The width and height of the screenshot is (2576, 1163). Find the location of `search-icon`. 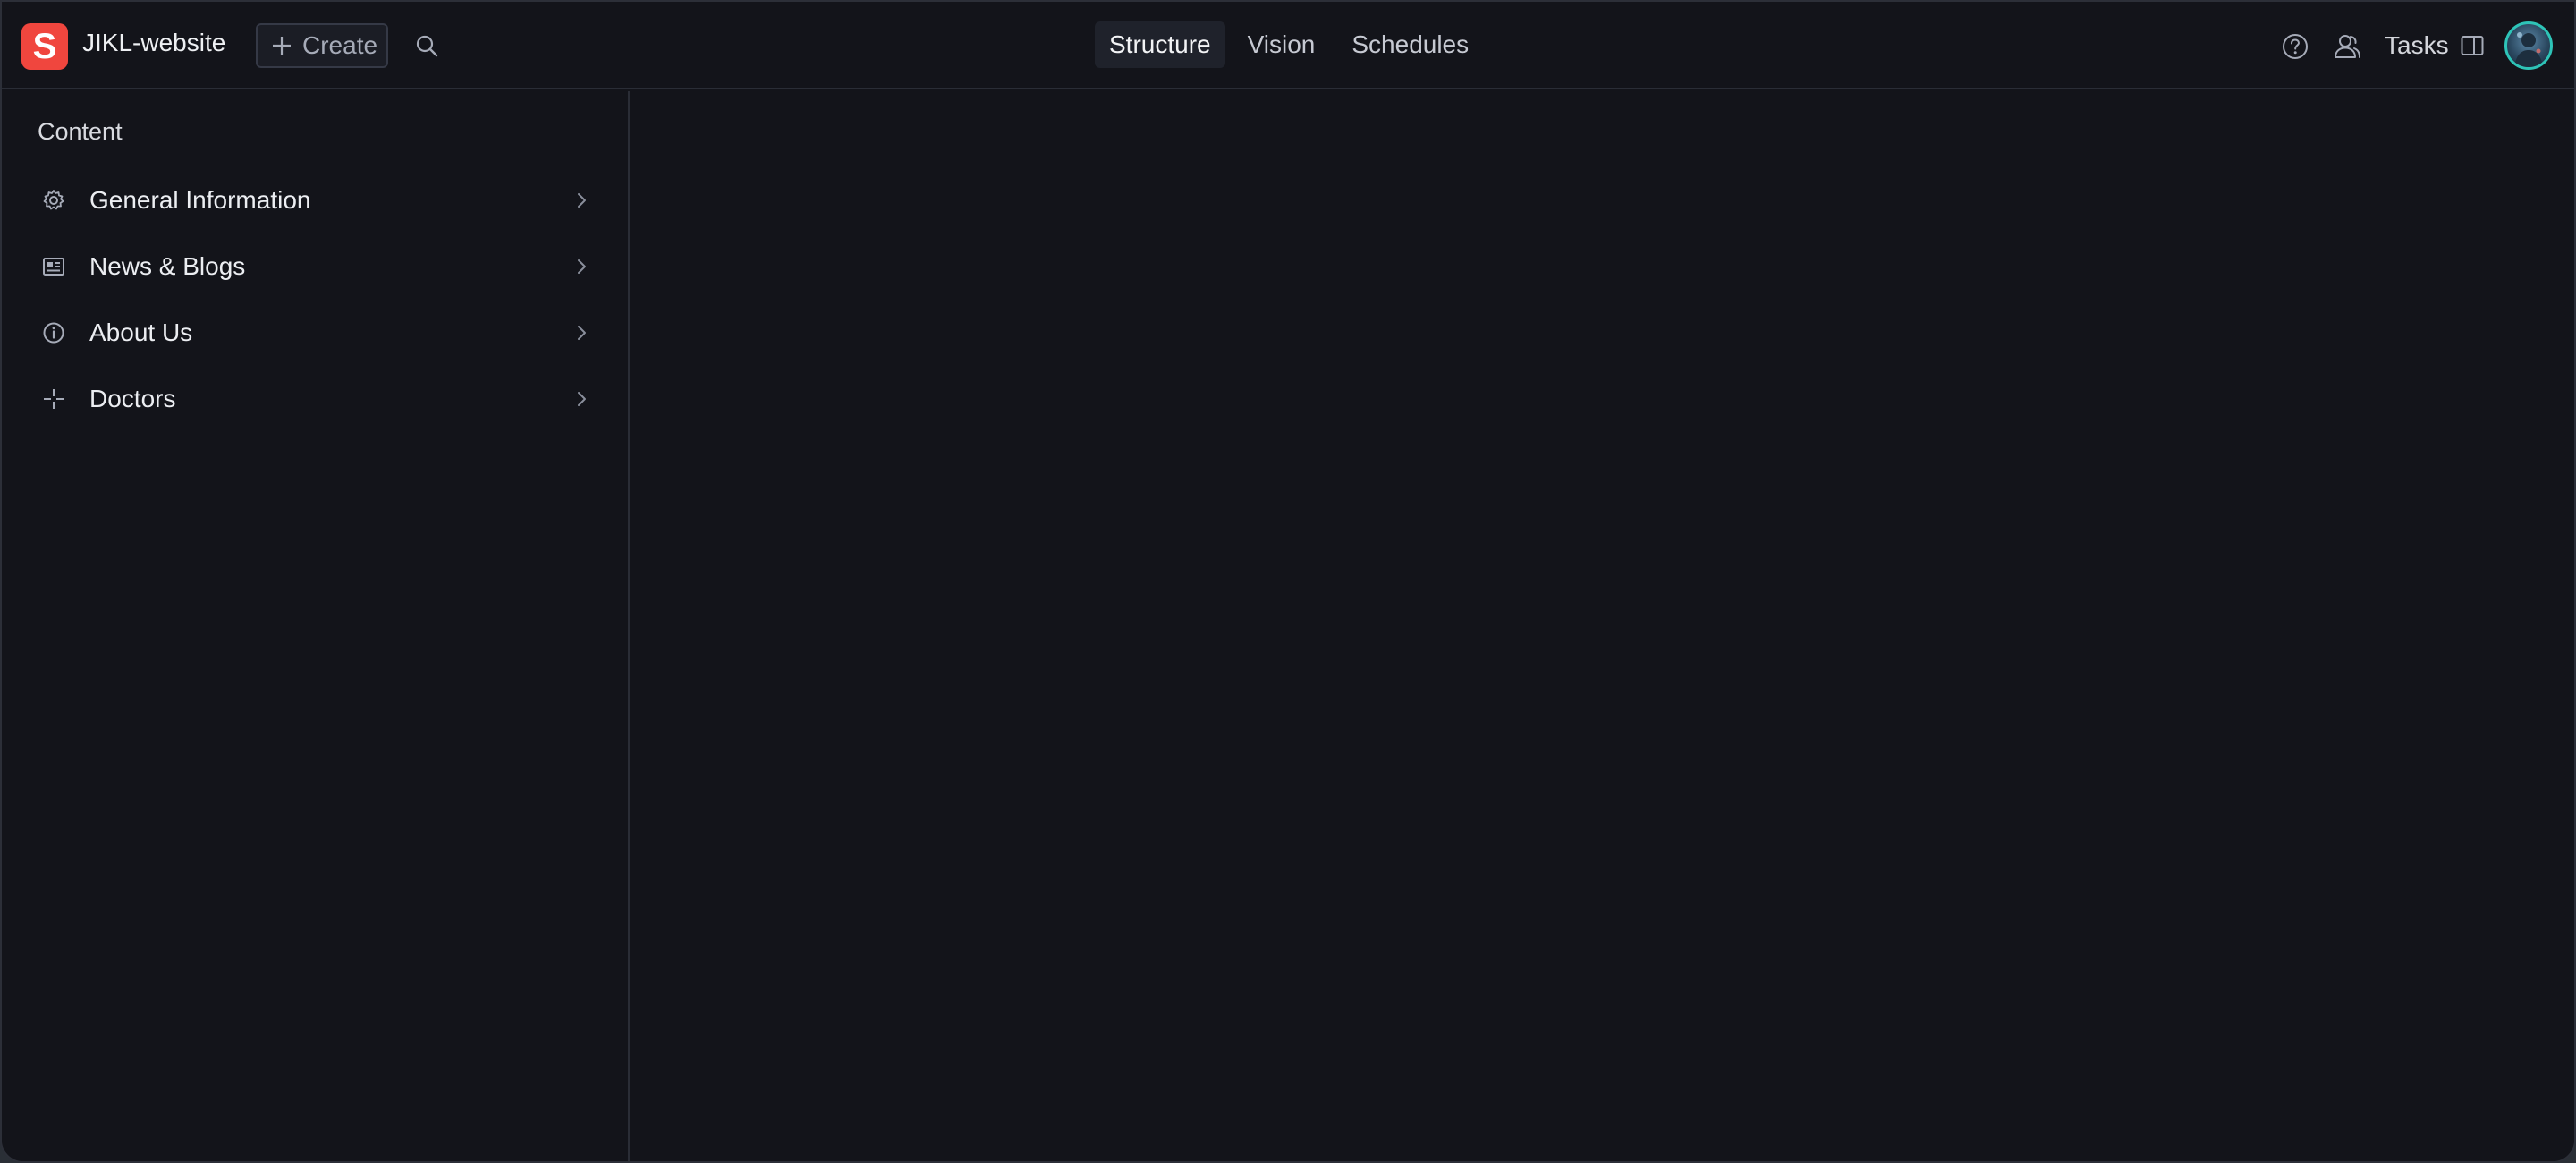

search-icon is located at coordinates (427, 46).